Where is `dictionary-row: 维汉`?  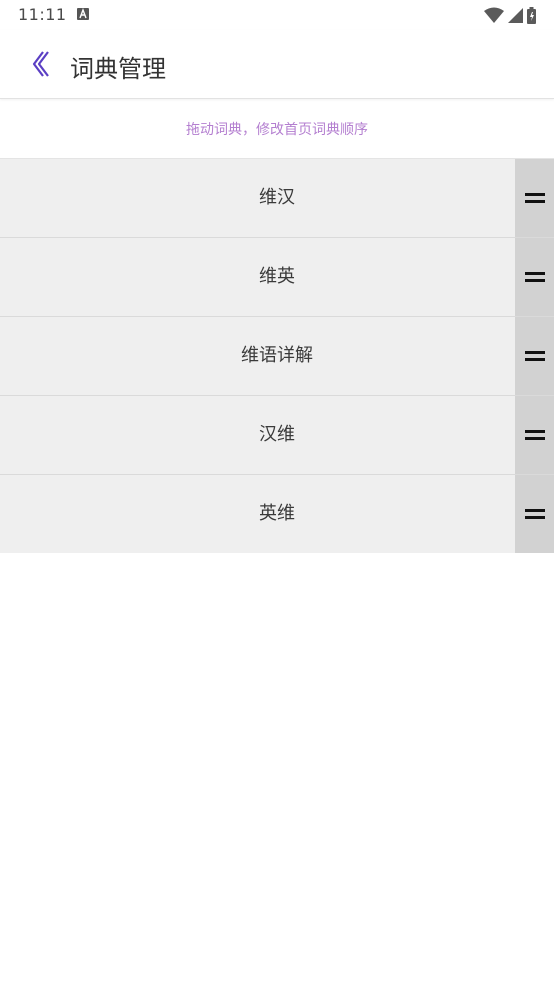
dictionary-row: 维汉 is located at coordinates (277, 198).